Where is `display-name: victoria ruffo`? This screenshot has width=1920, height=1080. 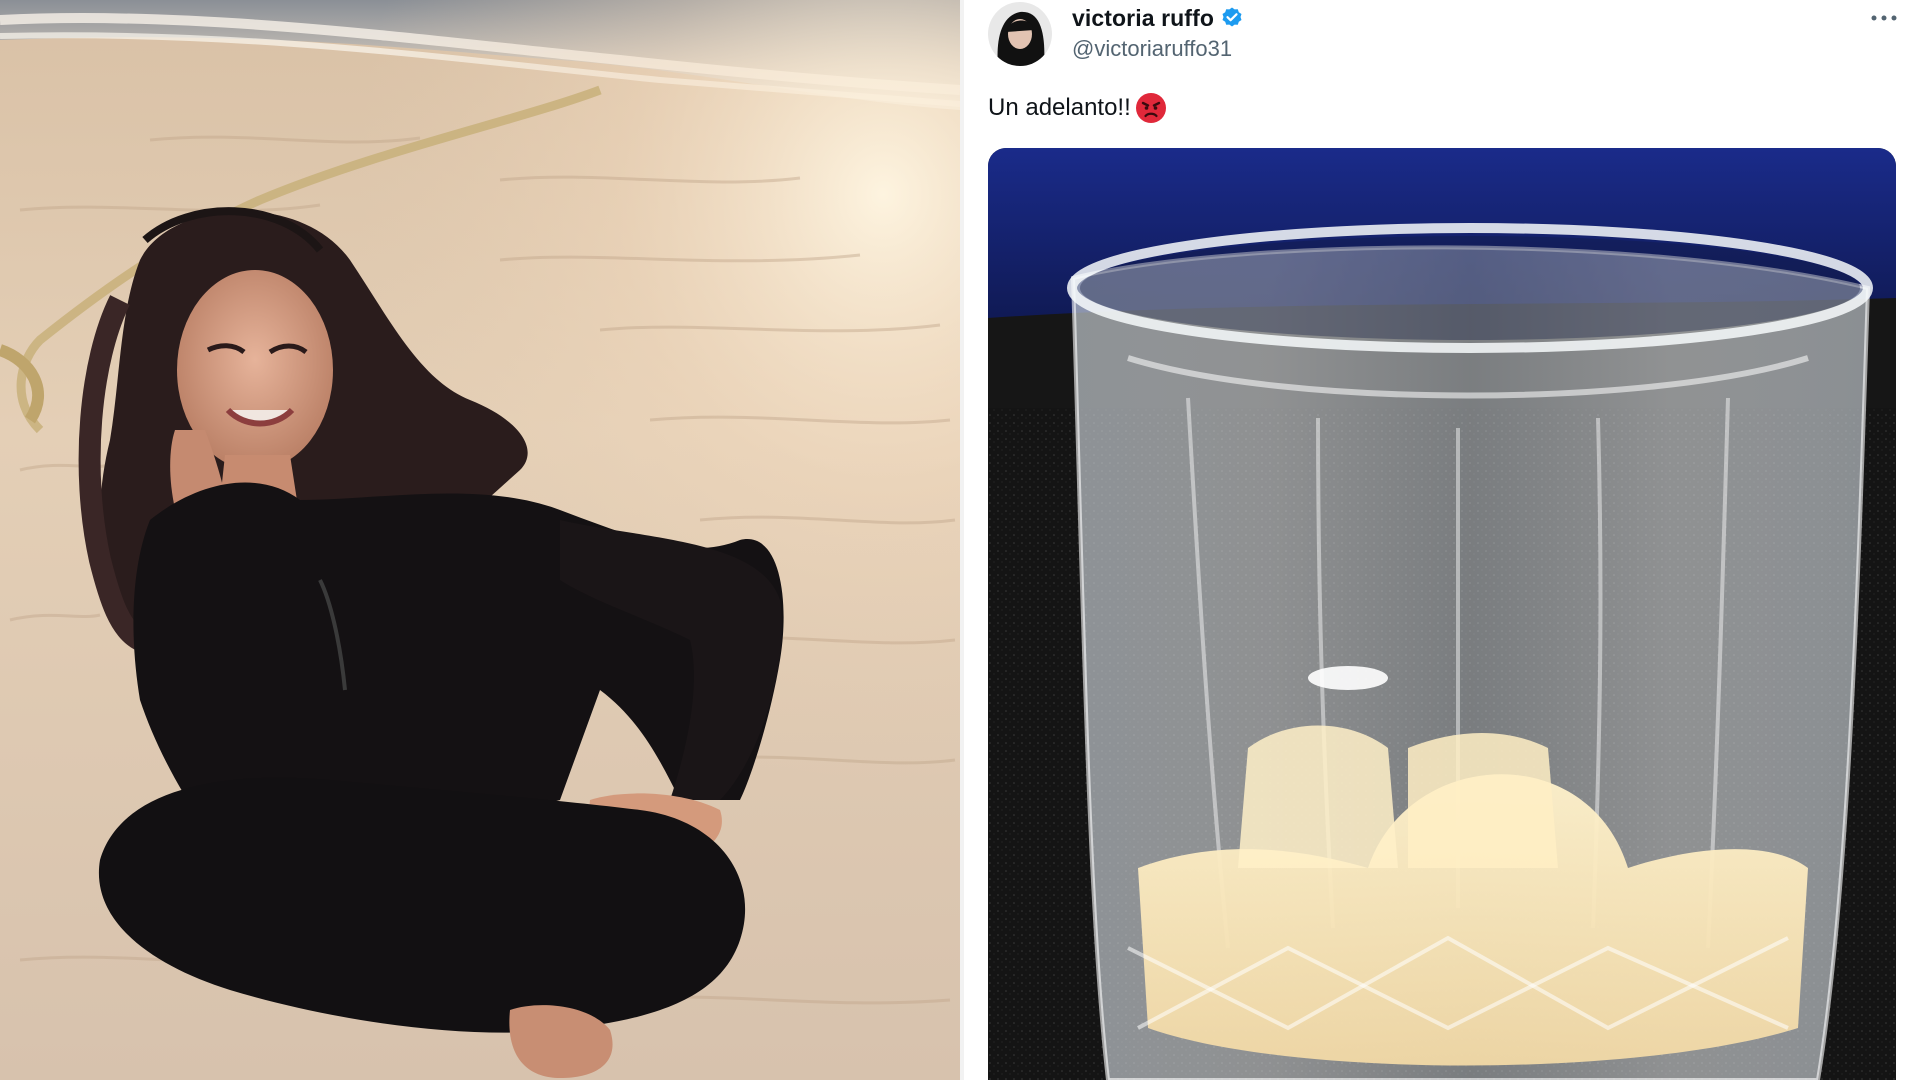
display-name: victoria ruffo is located at coordinates (1143, 18).